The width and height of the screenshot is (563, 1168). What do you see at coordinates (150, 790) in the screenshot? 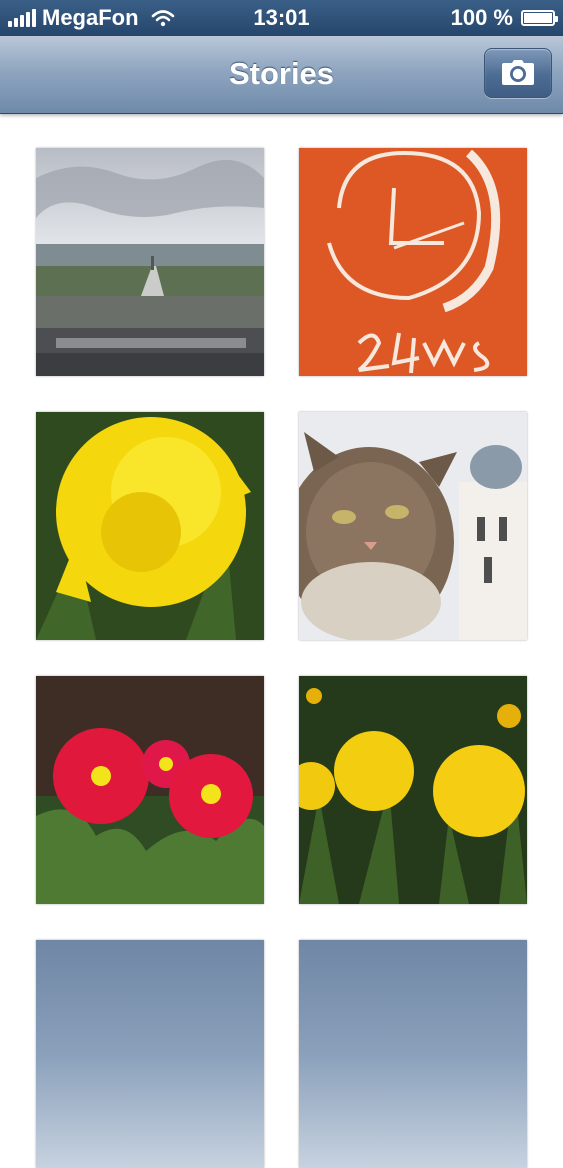
I see `photo-red-daisies` at bounding box center [150, 790].